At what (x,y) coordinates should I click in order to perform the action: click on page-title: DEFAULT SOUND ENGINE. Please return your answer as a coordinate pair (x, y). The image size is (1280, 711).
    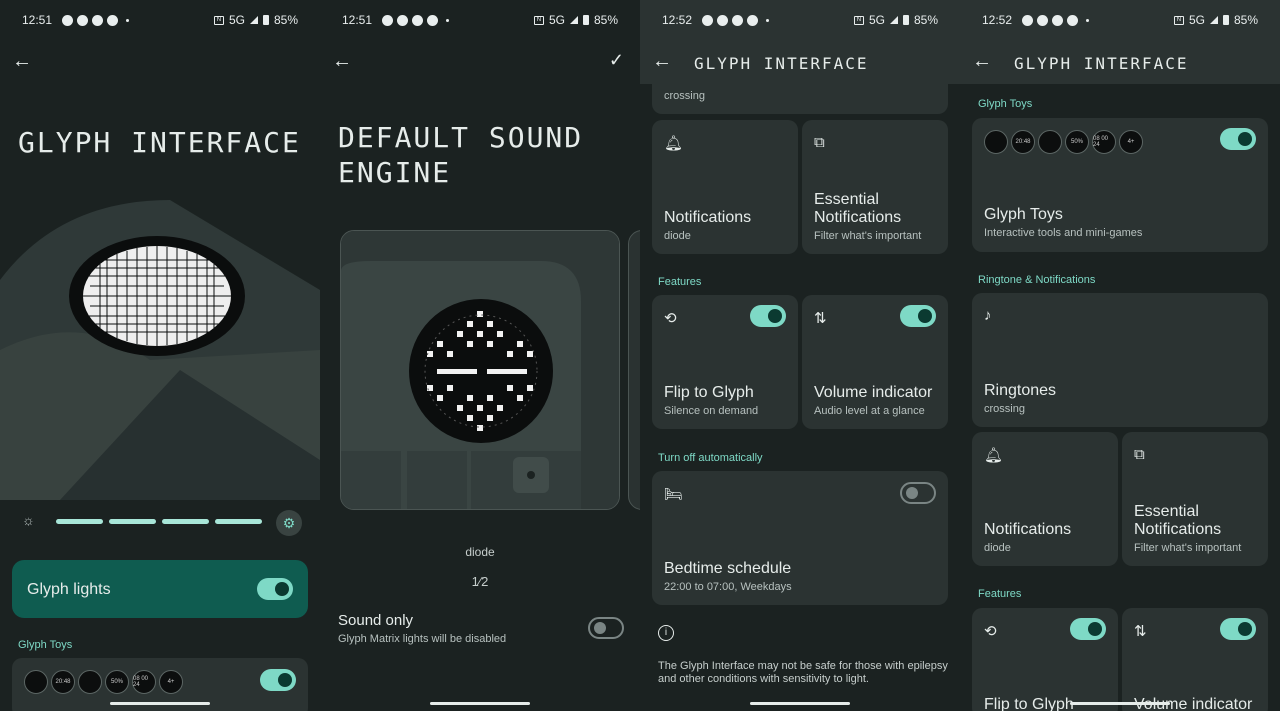
    Looking at the image, I should click on (460, 155).